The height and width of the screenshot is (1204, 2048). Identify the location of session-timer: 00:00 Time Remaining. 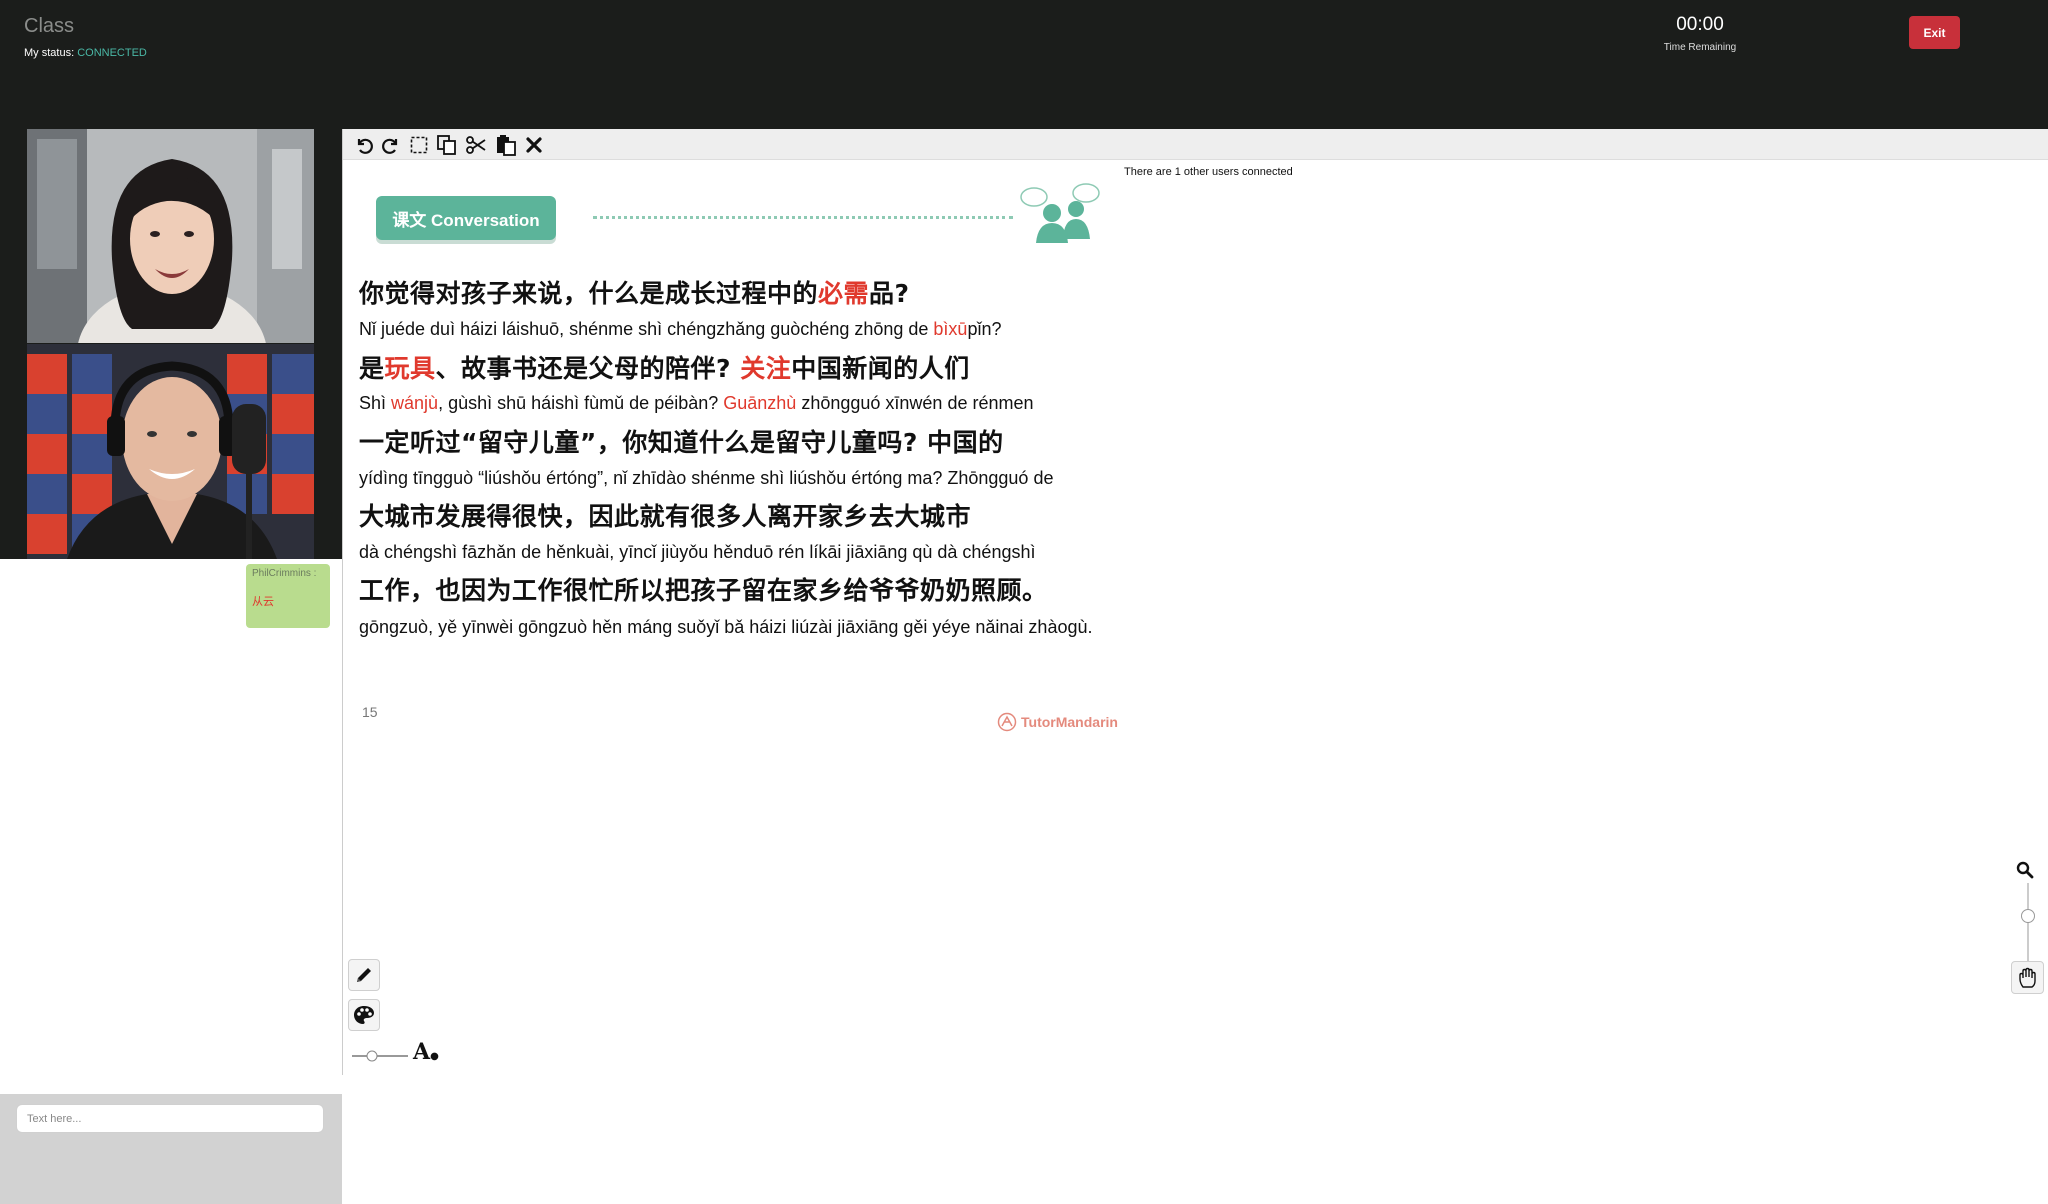
(1700, 33).